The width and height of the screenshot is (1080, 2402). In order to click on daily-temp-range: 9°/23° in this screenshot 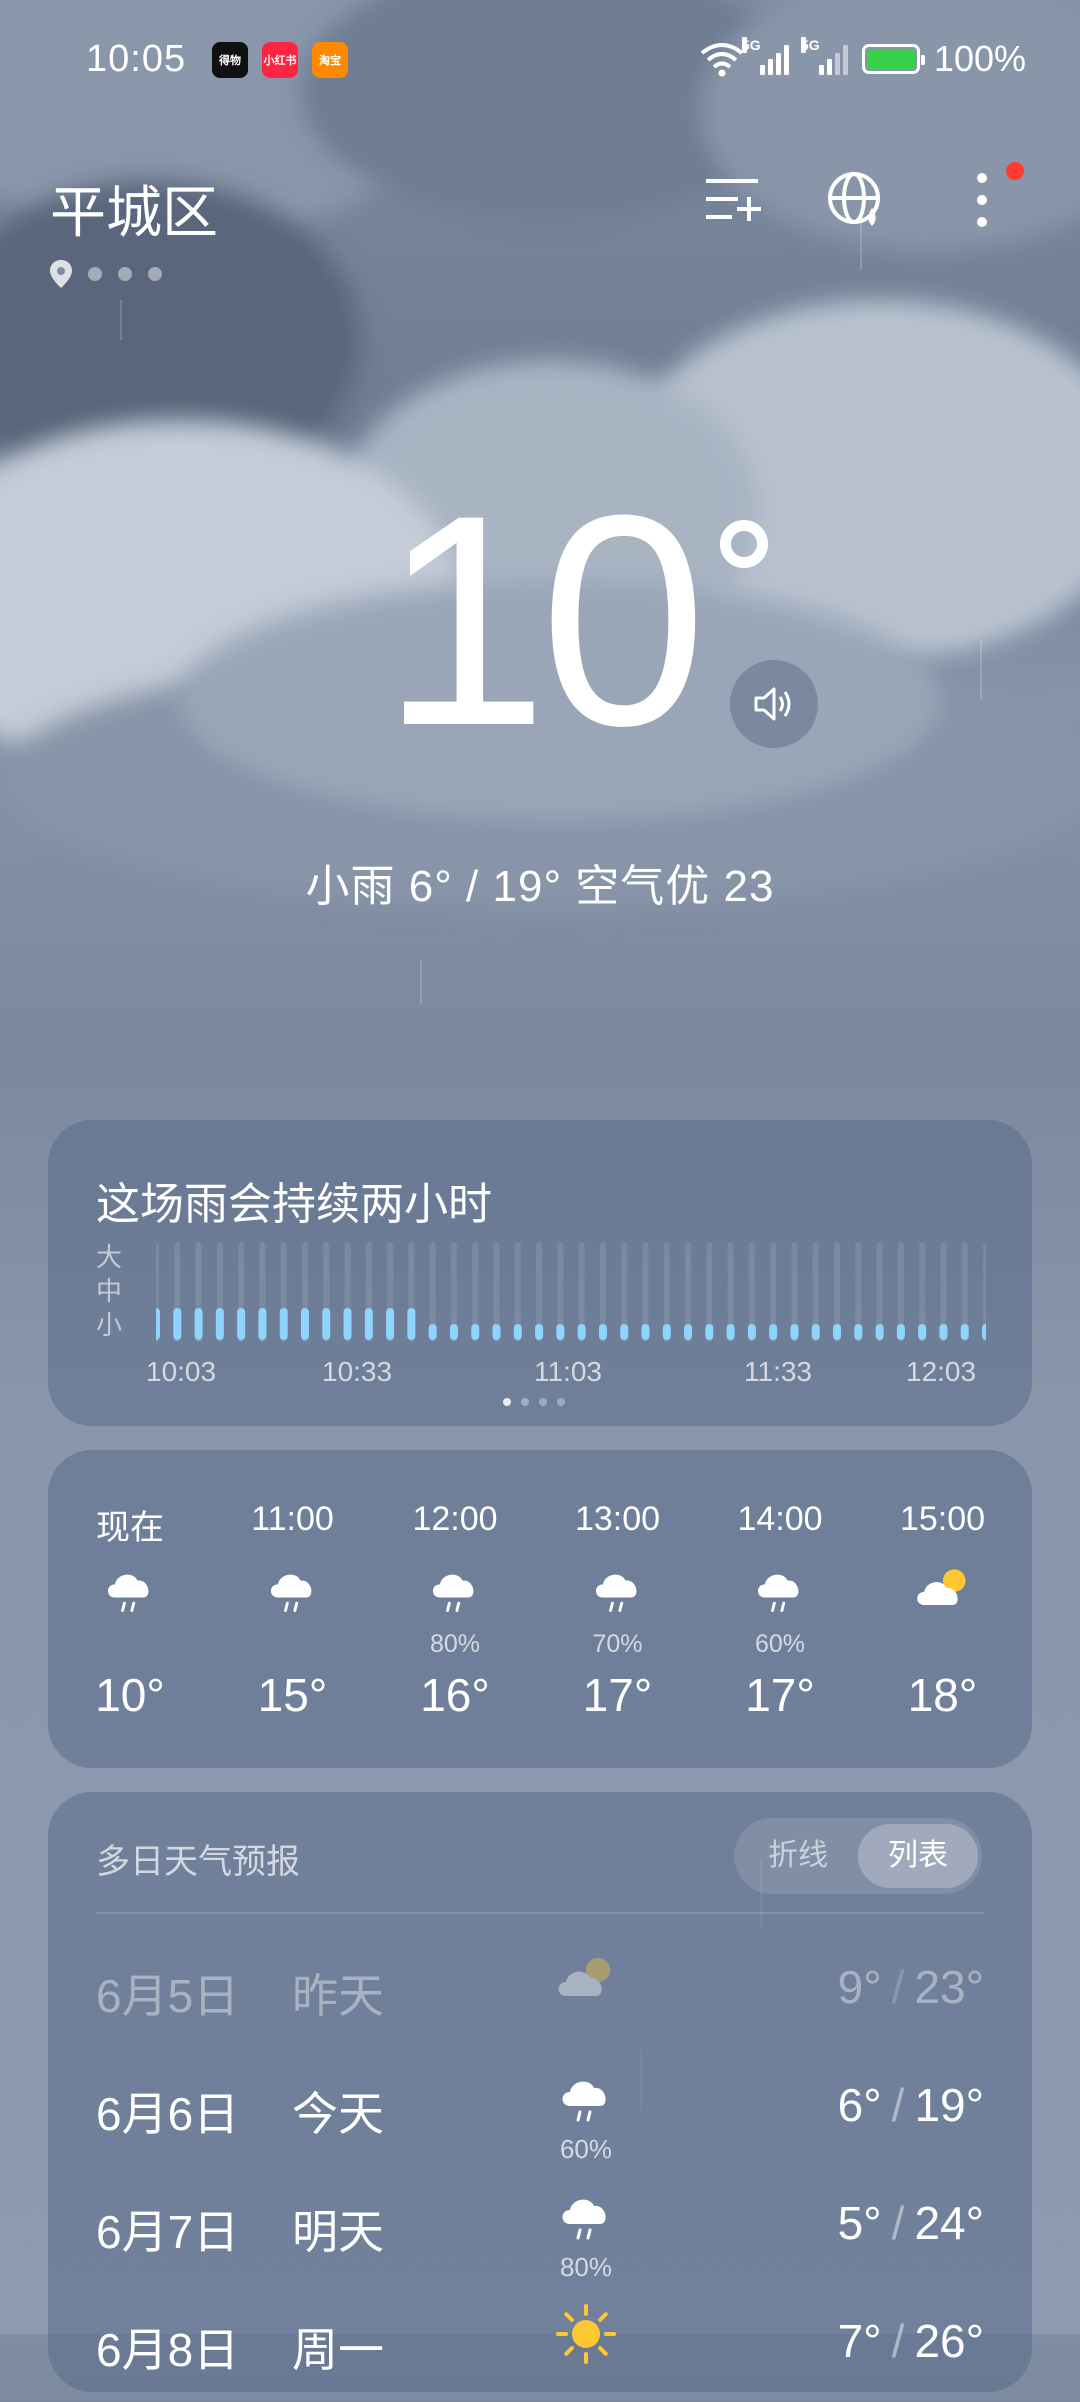, I will do `click(911, 1987)`.